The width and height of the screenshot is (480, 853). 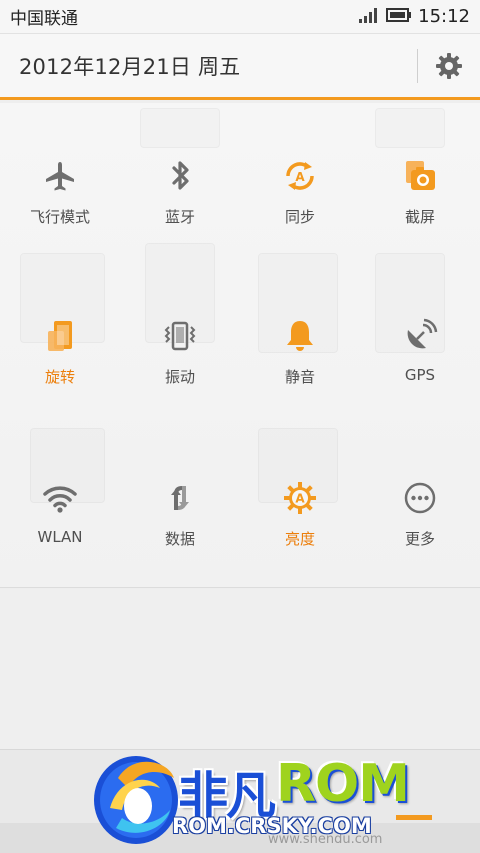 I want to click on toggle-airplane: 飞行模式, so click(x=60, y=211).